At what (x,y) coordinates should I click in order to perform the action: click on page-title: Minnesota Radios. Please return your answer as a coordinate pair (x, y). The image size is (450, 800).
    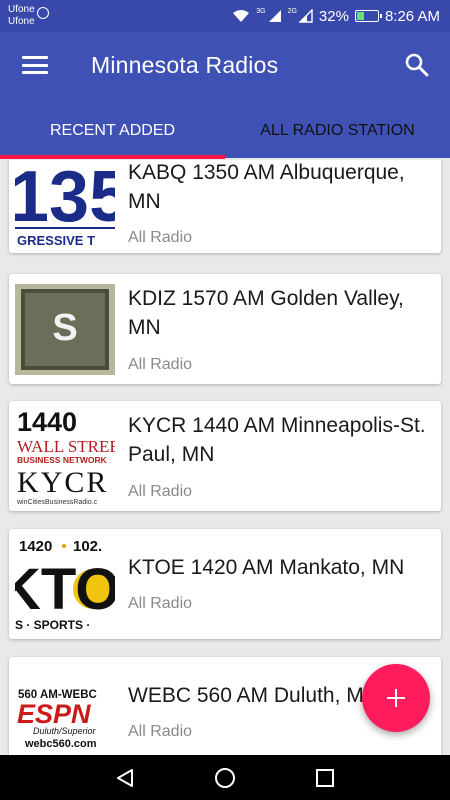
    Looking at the image, I should click on (185, 65).